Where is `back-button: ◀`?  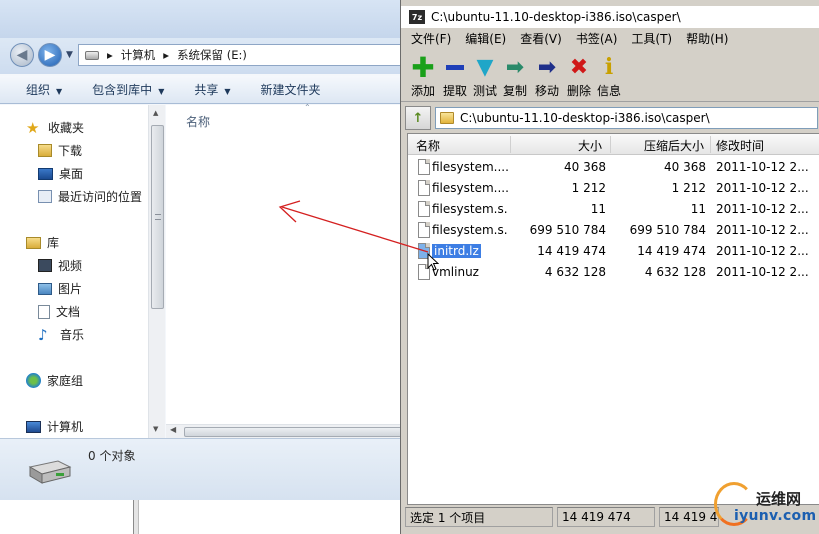
back-button: ◀ is located at coordinates (22, 55).